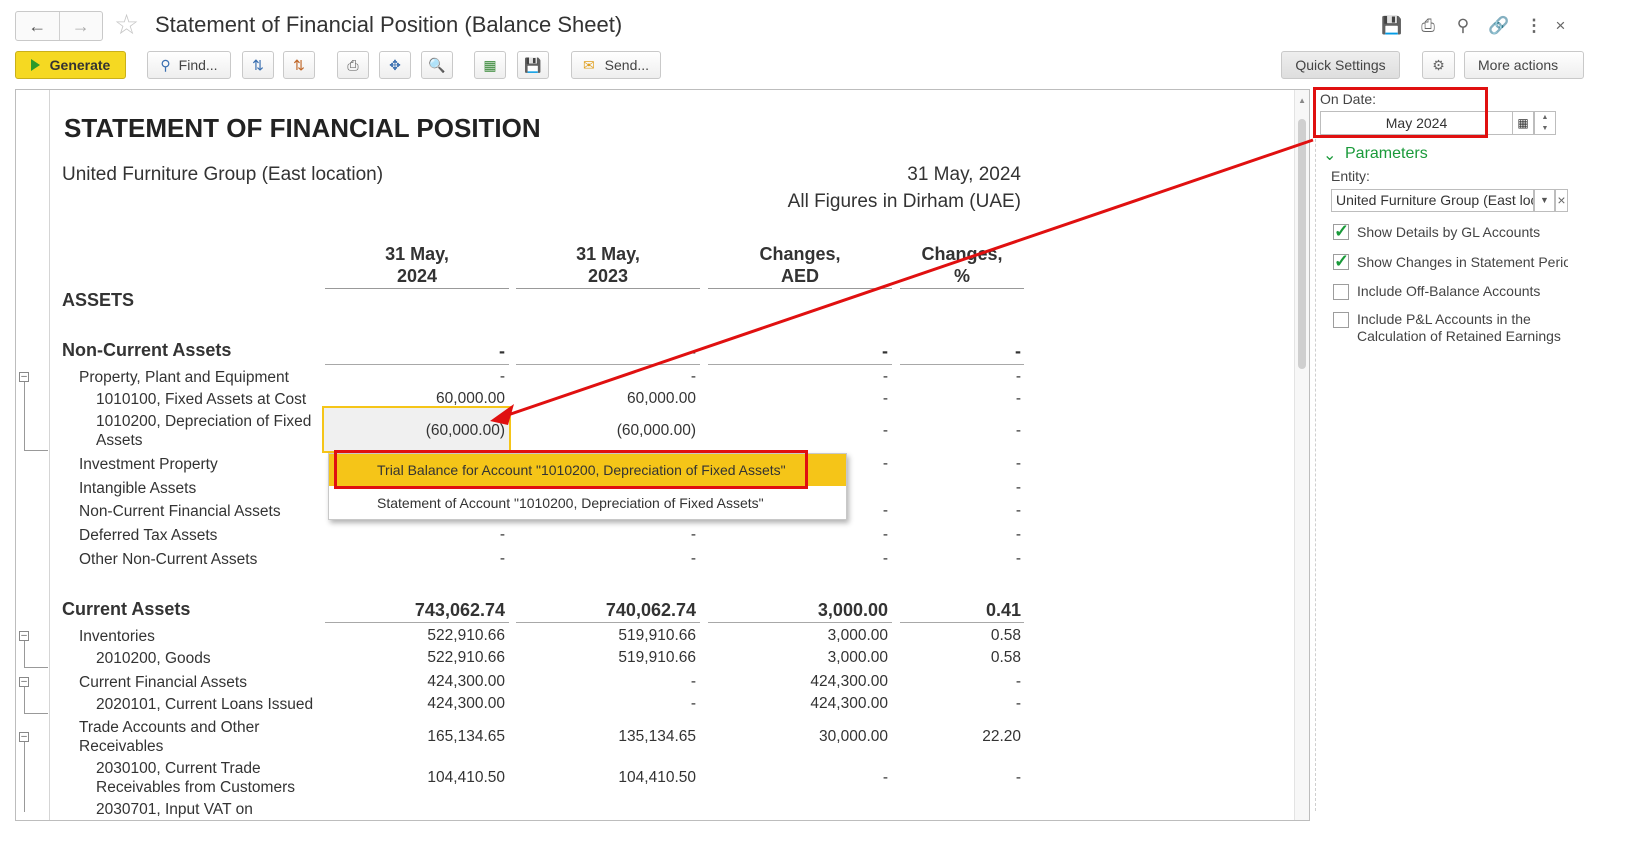 This screenshot has height=853, width=1649. What do you see at coordinates (502, 414) in the screenshot?
I see `arrow-head` at bounding box center [502, 414].